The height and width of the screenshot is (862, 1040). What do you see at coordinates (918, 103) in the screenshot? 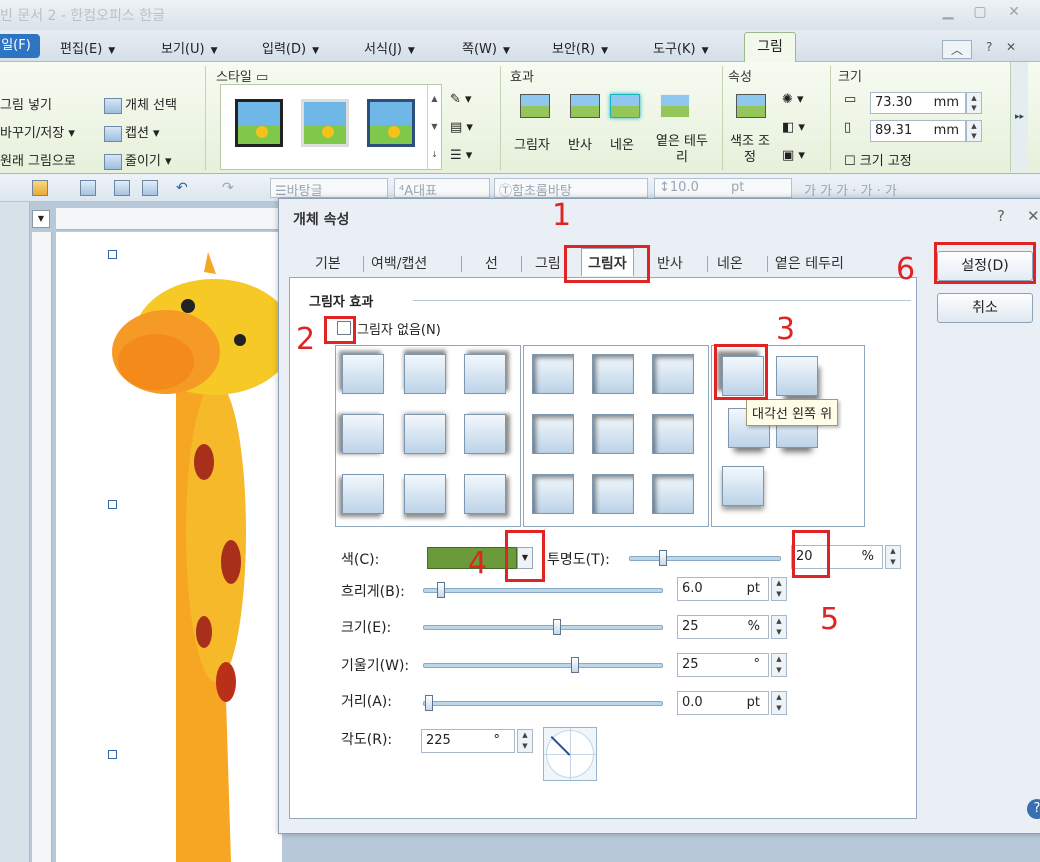
I see `width-input: 73.30 mm` at bounding box center [918, 103].